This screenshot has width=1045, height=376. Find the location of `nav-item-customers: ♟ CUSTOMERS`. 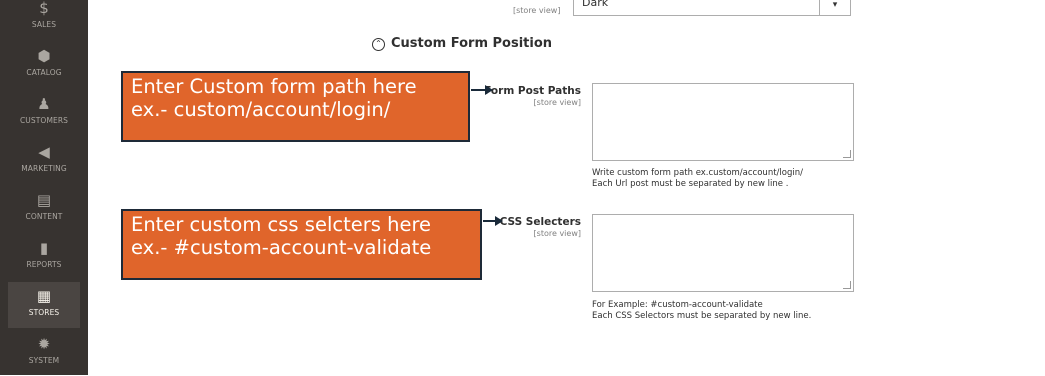

nav-item-customers: ♟ CUSTOMERS is located at coordinates (44, 113).